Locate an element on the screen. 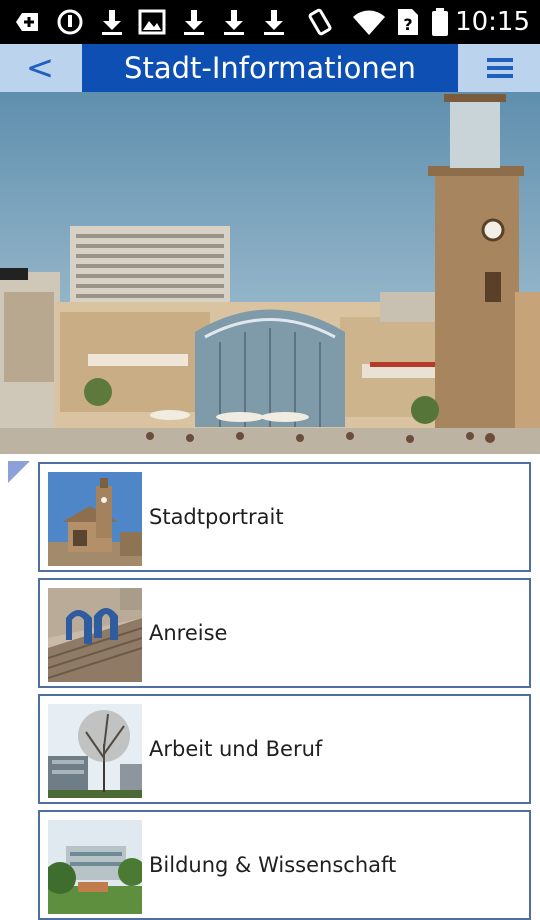  wifi-icon is located at coordinates (369, 22).